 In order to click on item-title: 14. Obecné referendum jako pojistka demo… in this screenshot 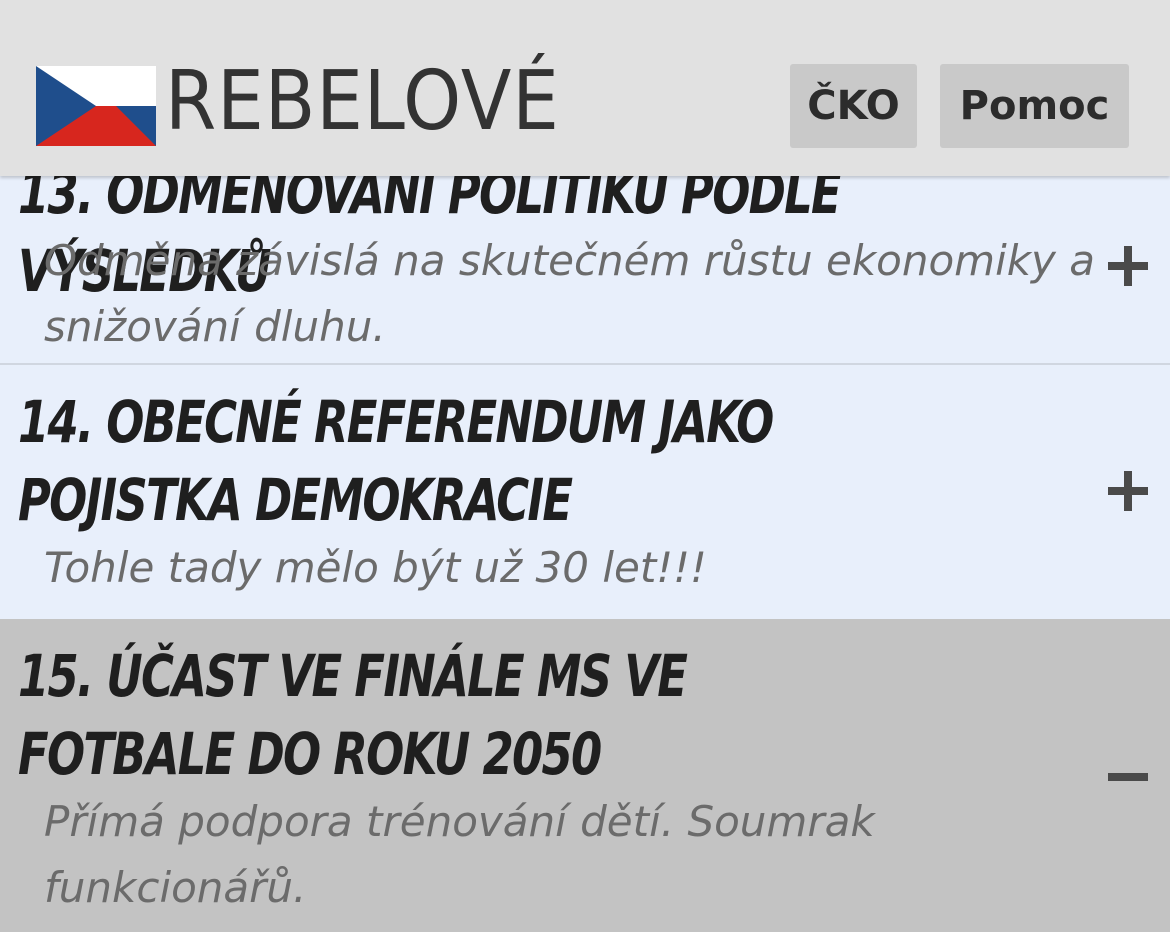, I will do `click(396, 461)`.